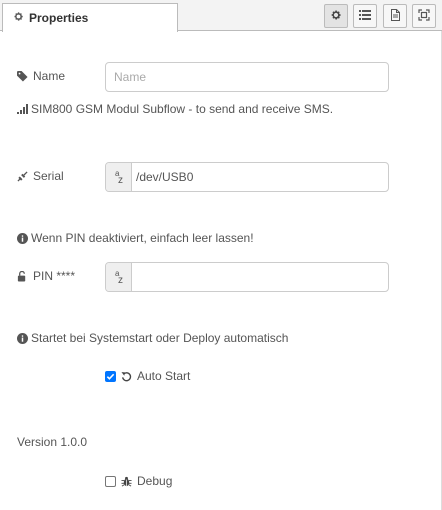 The image size is (442, 510). Describe the element at coordinates (18, 18) in the screenshot. I see `gear-icon` at that location.